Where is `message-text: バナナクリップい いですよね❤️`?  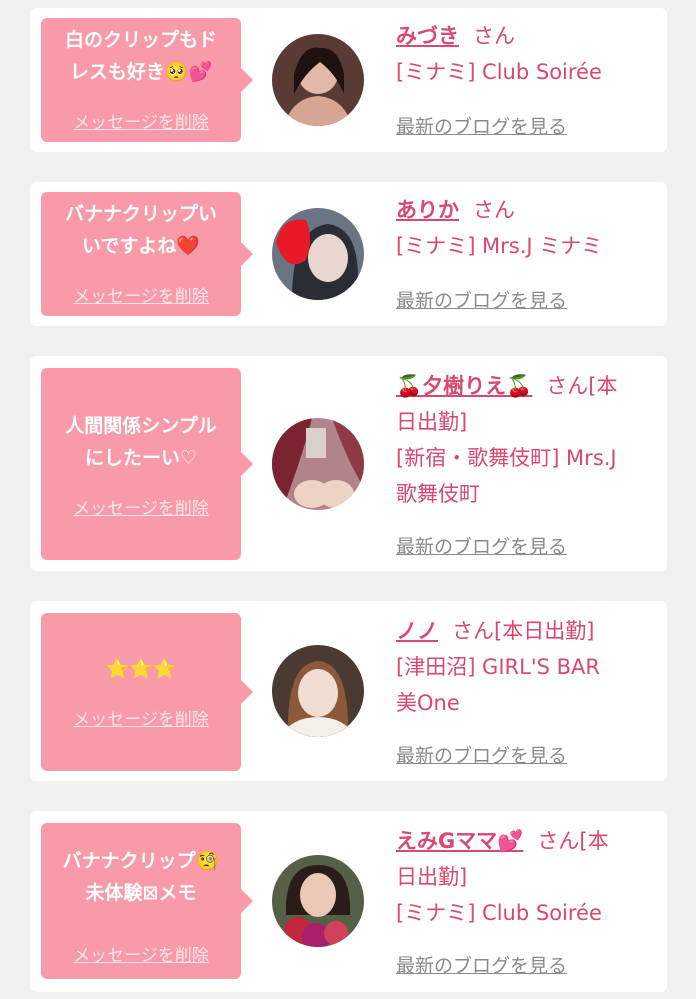 message-text: バナナクリップい いですよね❤️ is located at coordinates (140, 230).